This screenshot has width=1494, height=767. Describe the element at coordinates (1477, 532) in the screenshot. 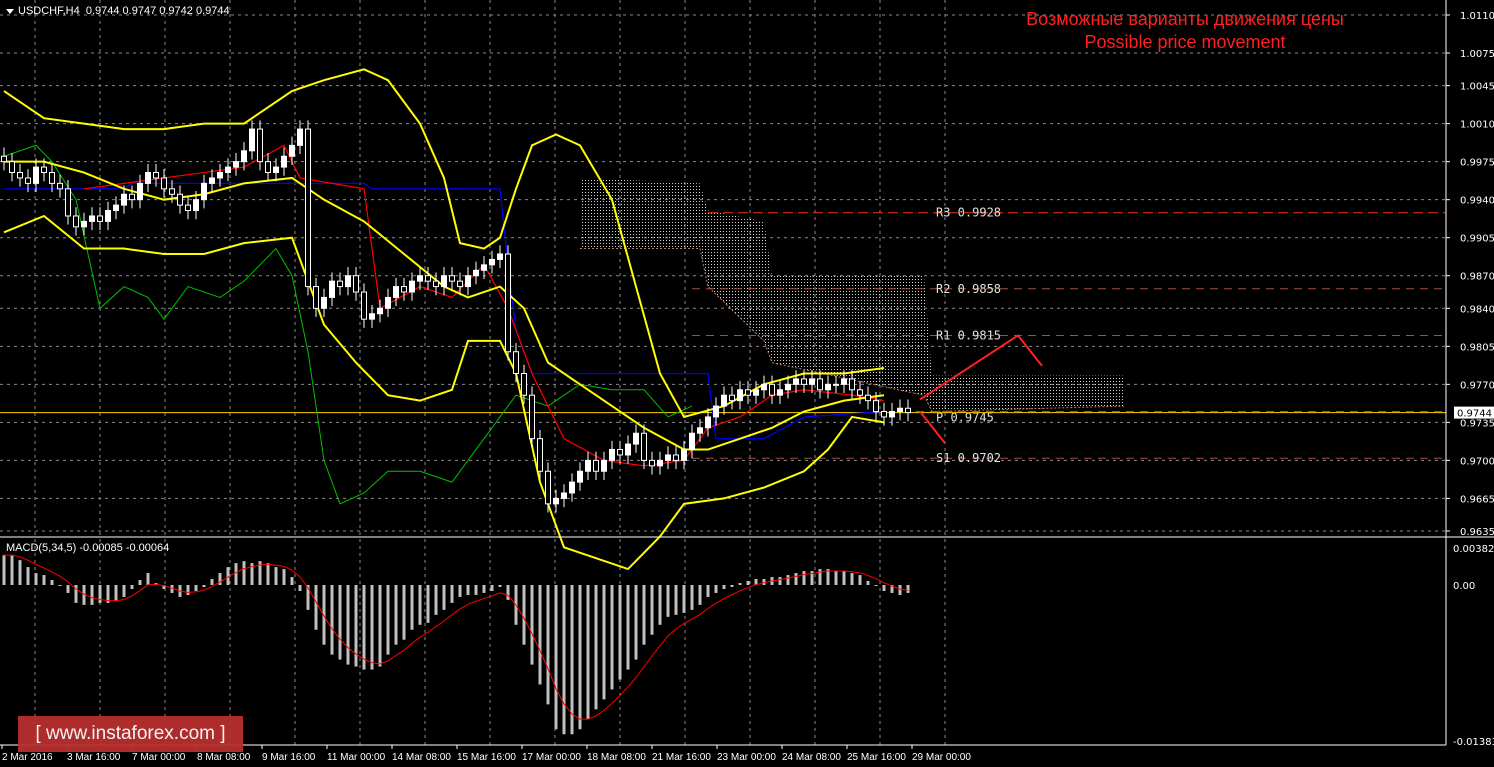

I see `price-tick-label: 0.9635` at that location.